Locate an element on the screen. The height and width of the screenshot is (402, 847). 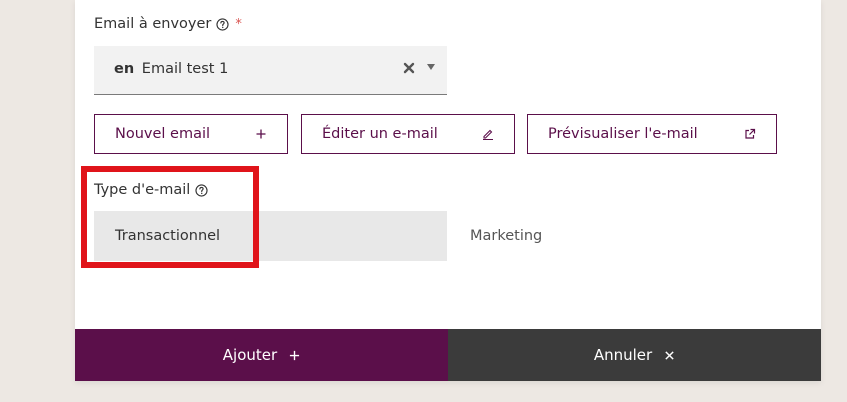
caret-down-icon is located at coordinates (431, 67).